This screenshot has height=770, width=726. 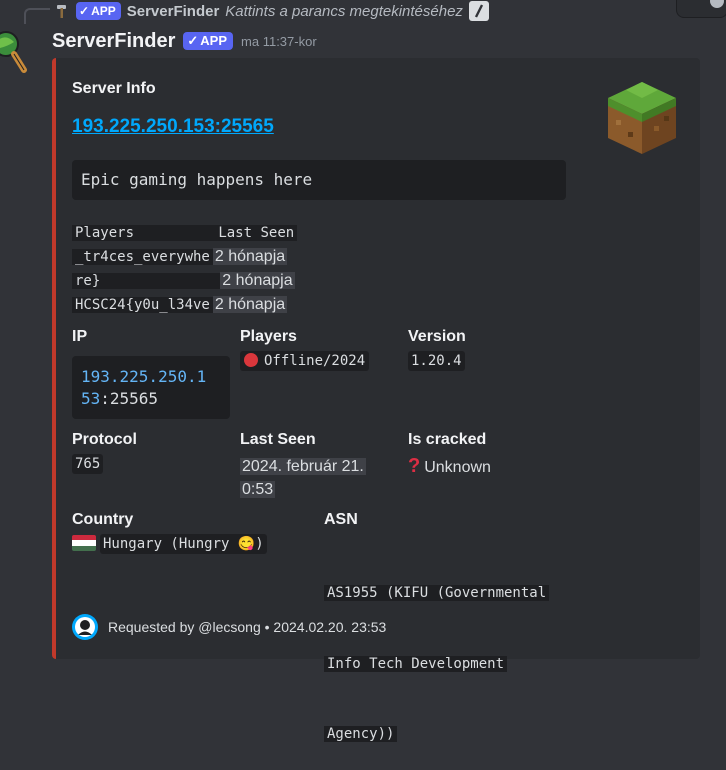 I want to click on app-badge: ✓ APP, so click(x=208, y=41).